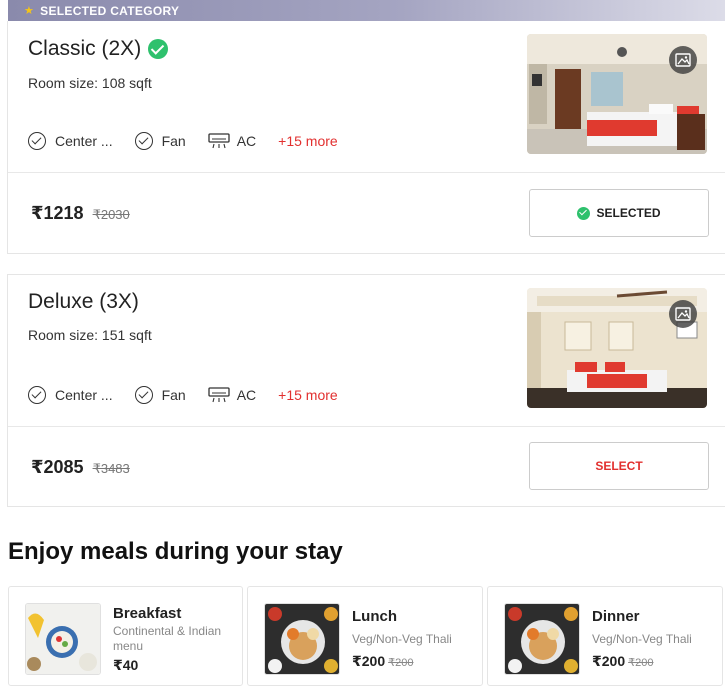  What do you see at coordinates (158, 49) in the screenshot?
I see `verified-check-icon` at bounding box center [158, 49].